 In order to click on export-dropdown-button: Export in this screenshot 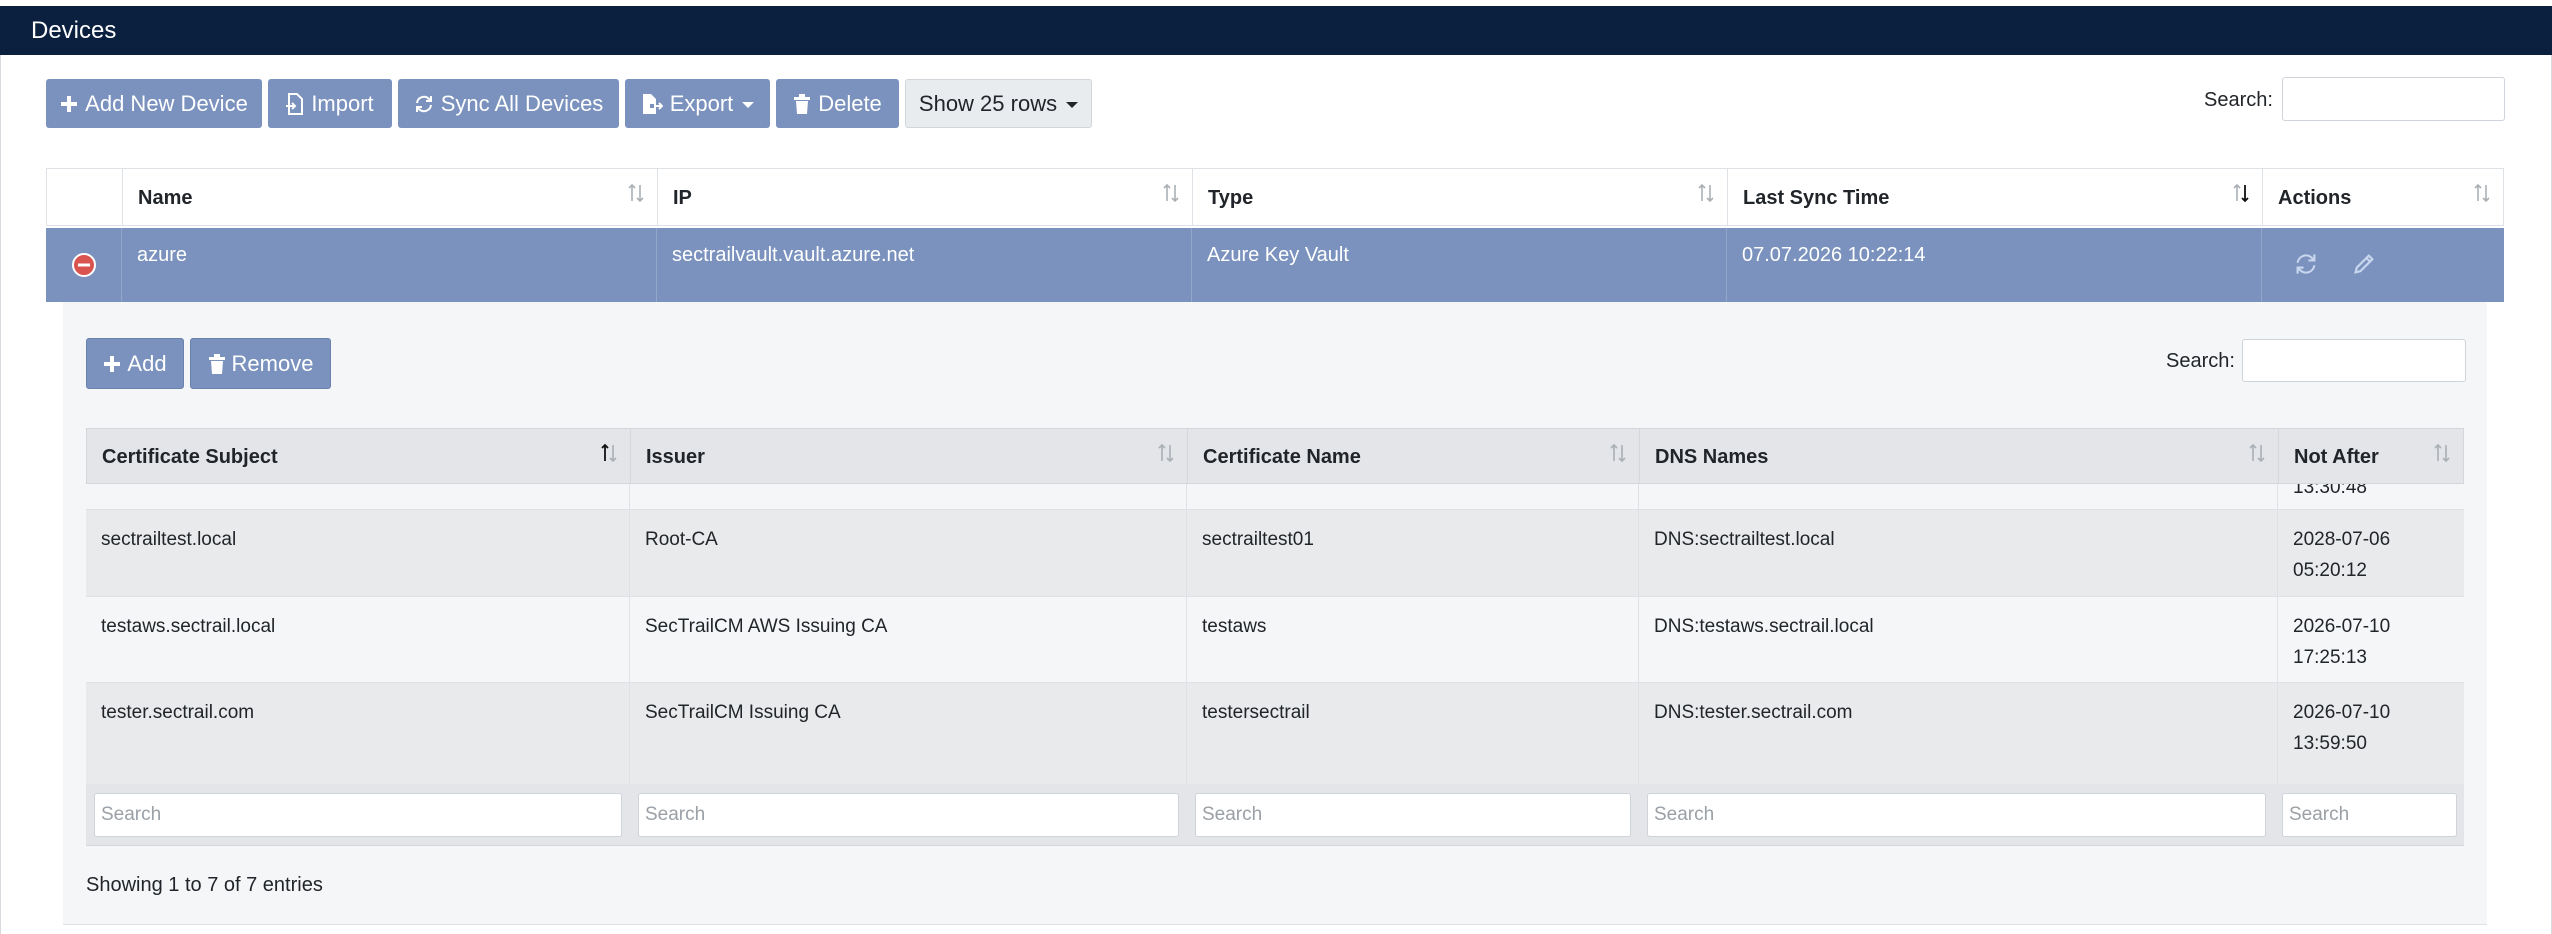, I will do `click(697, 103)`.